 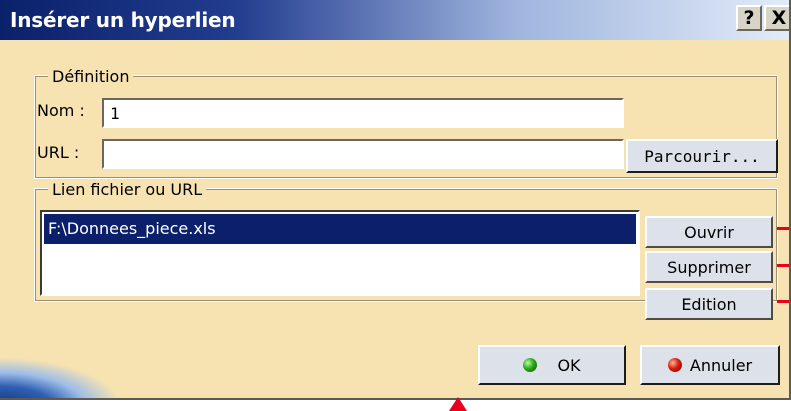 What do you see at coordinates (394, 20) in the screenshot?
I see `title-bar: Insérer un hyperlien ? X` at bounding box center [394, 20].